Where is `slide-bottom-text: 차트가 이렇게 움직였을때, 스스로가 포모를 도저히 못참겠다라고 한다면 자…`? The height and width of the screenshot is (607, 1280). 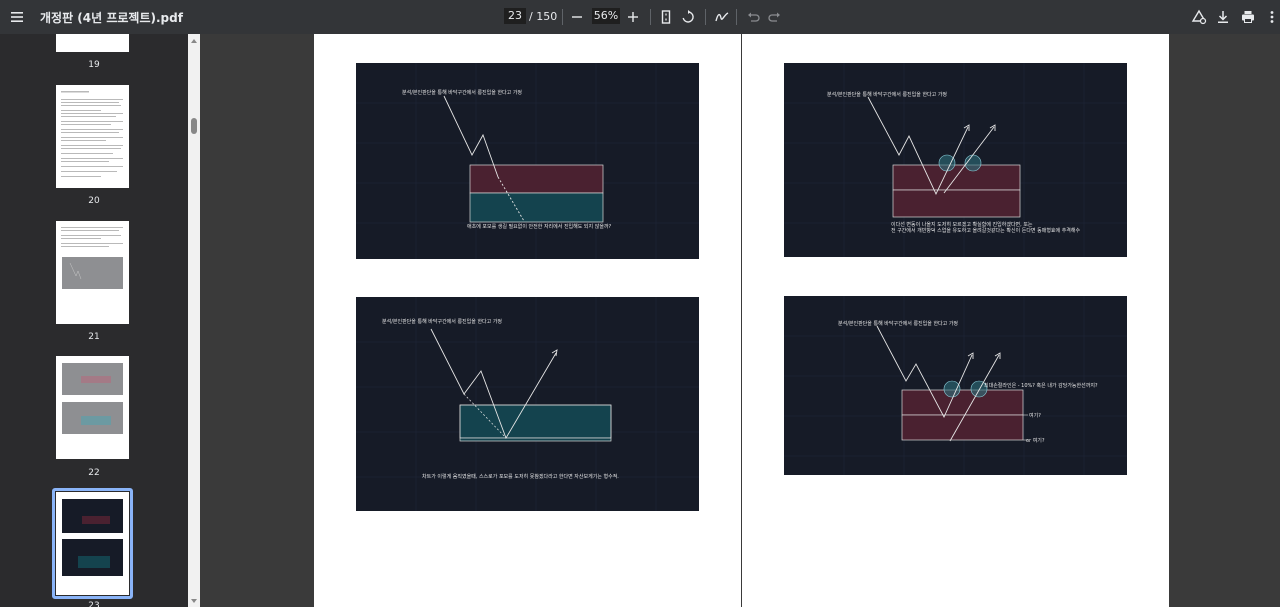 slide-bottom-text: 차트가 이렇게 움직였을때, 스스로가 포모를 도저히 못참겠다라고 한다면 자… is located at coordinates (520, 477).